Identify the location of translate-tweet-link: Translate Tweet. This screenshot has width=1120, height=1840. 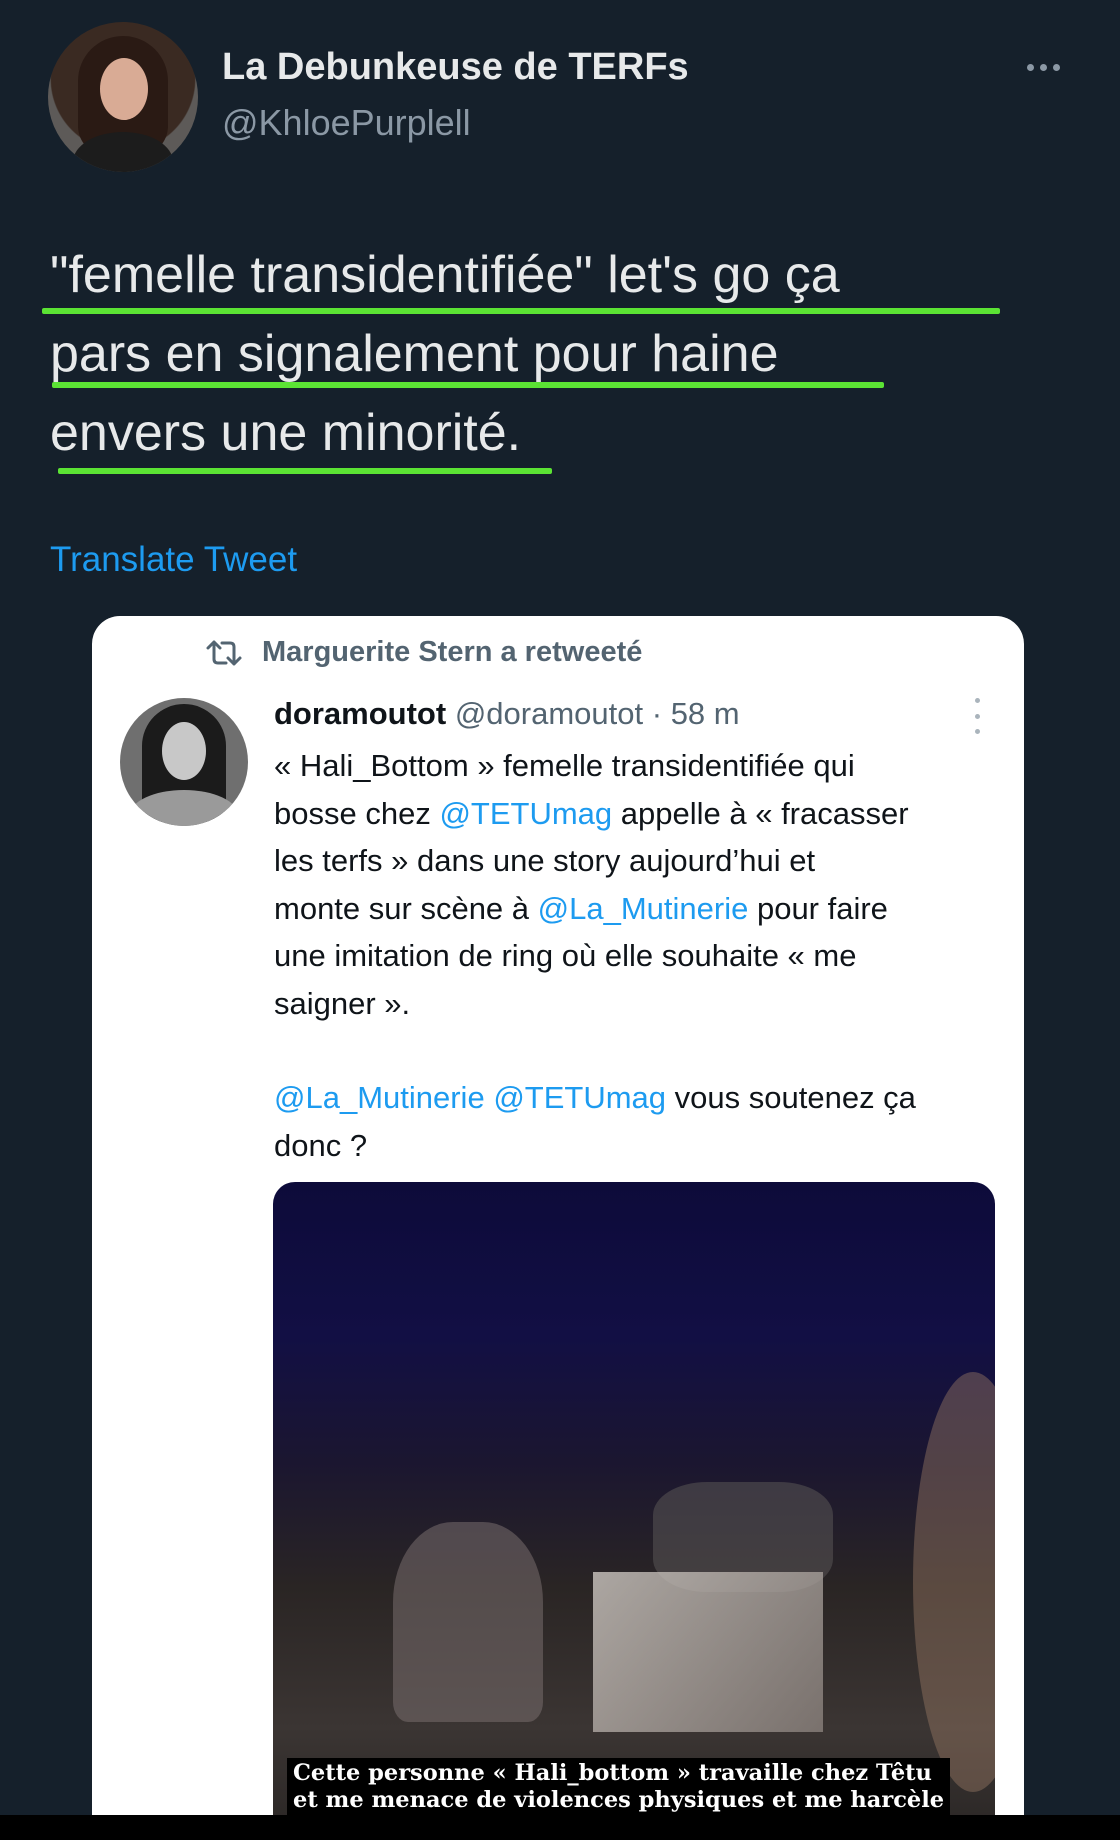
(173, 560).